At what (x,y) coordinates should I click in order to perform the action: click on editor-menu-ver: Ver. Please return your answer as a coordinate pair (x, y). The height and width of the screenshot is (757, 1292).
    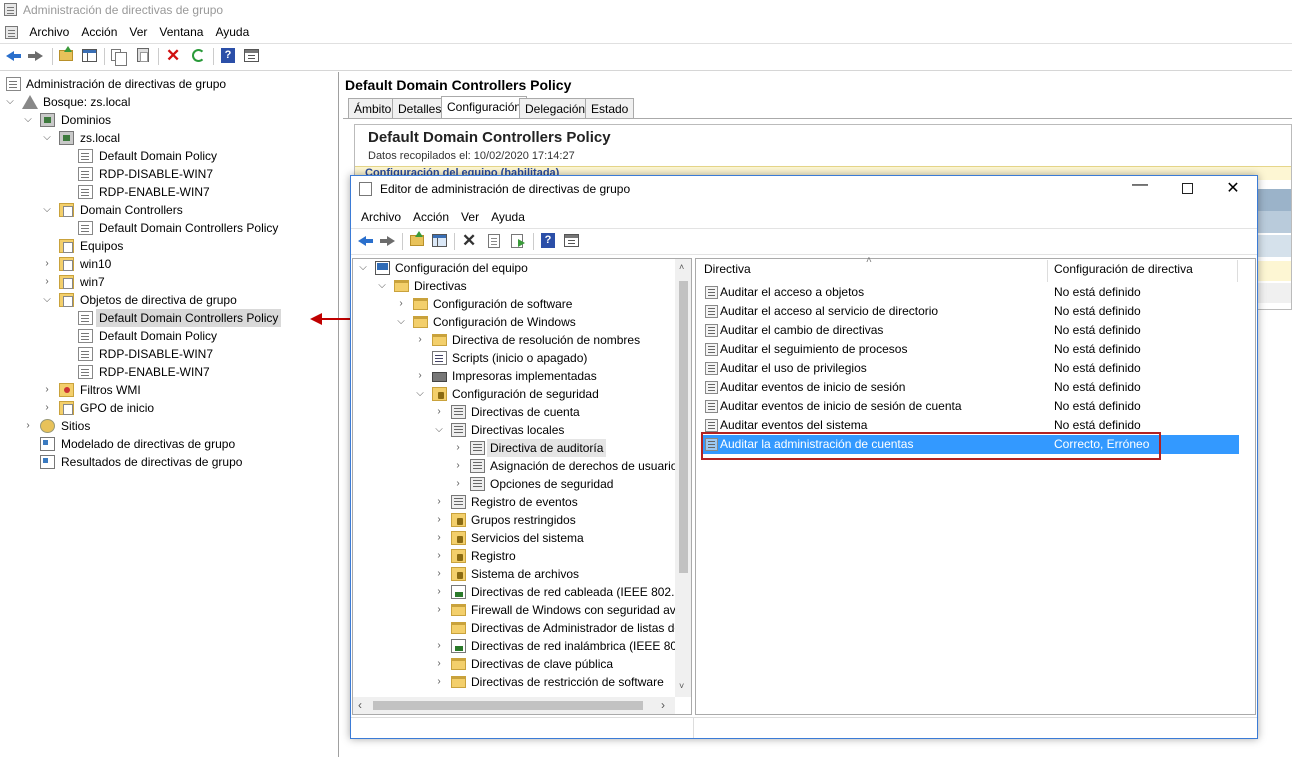
    Looking at the image, I should click on (470, 215).